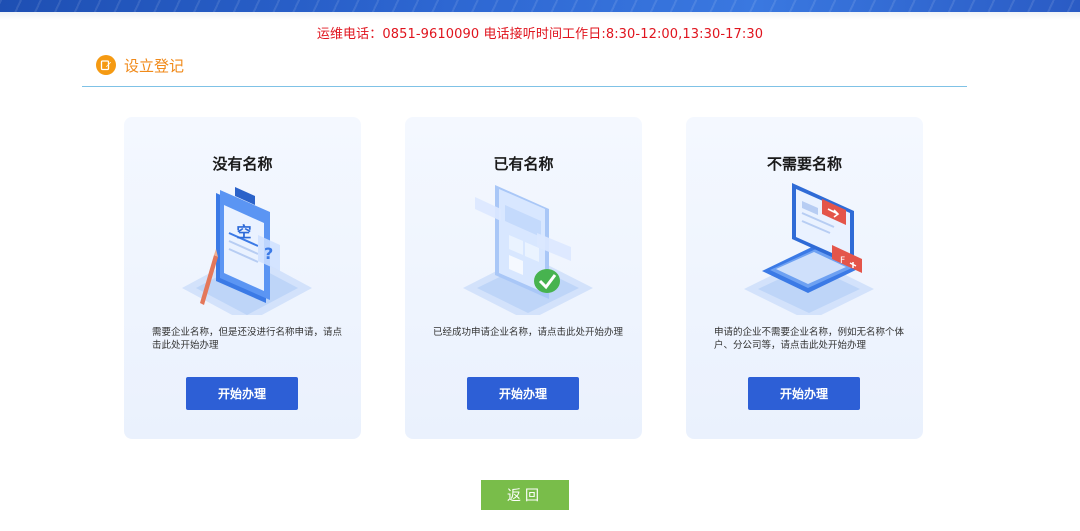 The width and height of the screenshot is (1080, 531). I want to click on blank-glyph: 空, so click(244, 232).